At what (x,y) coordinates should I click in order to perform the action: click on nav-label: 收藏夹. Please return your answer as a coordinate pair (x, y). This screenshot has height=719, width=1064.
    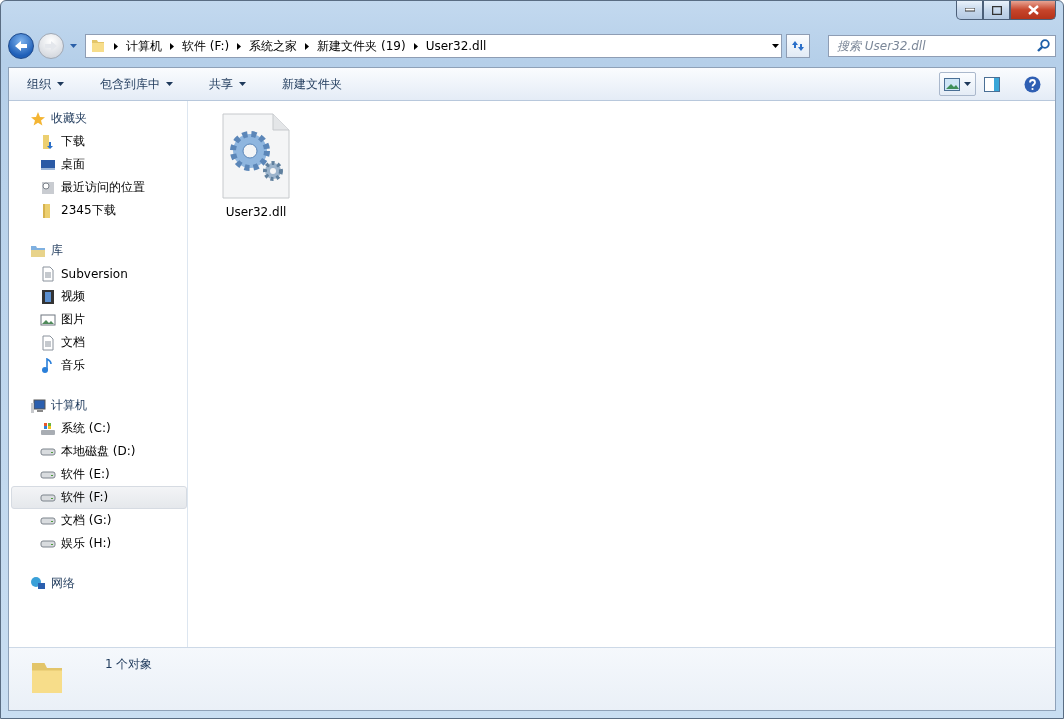
    Looking at the image, I should click on (69, 118).